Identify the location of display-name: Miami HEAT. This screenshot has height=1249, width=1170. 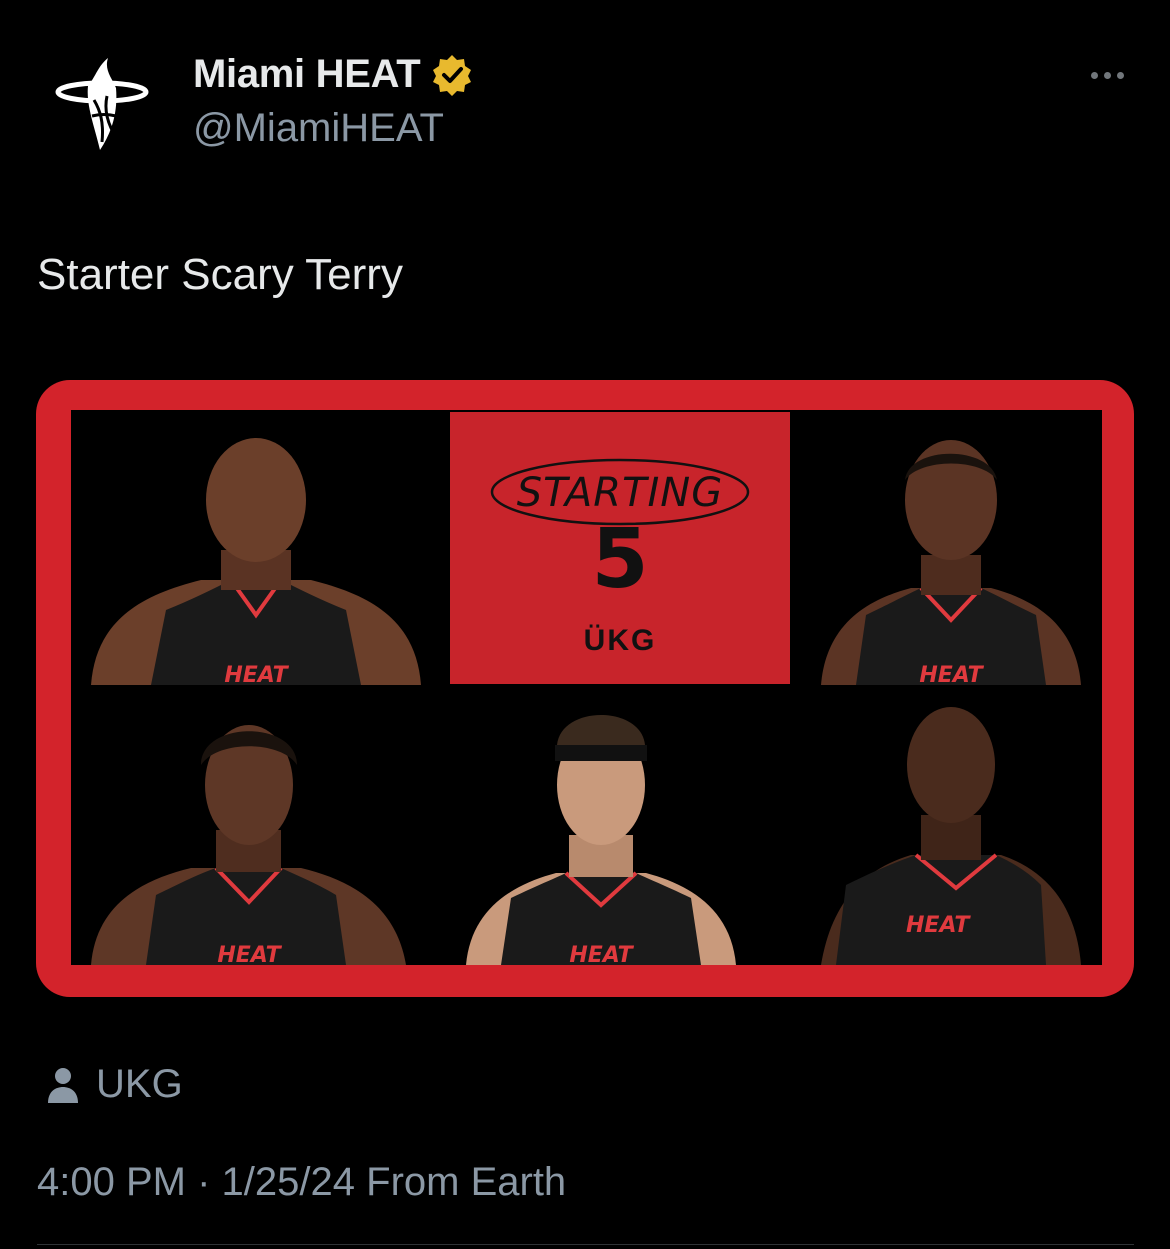
(307, 74).